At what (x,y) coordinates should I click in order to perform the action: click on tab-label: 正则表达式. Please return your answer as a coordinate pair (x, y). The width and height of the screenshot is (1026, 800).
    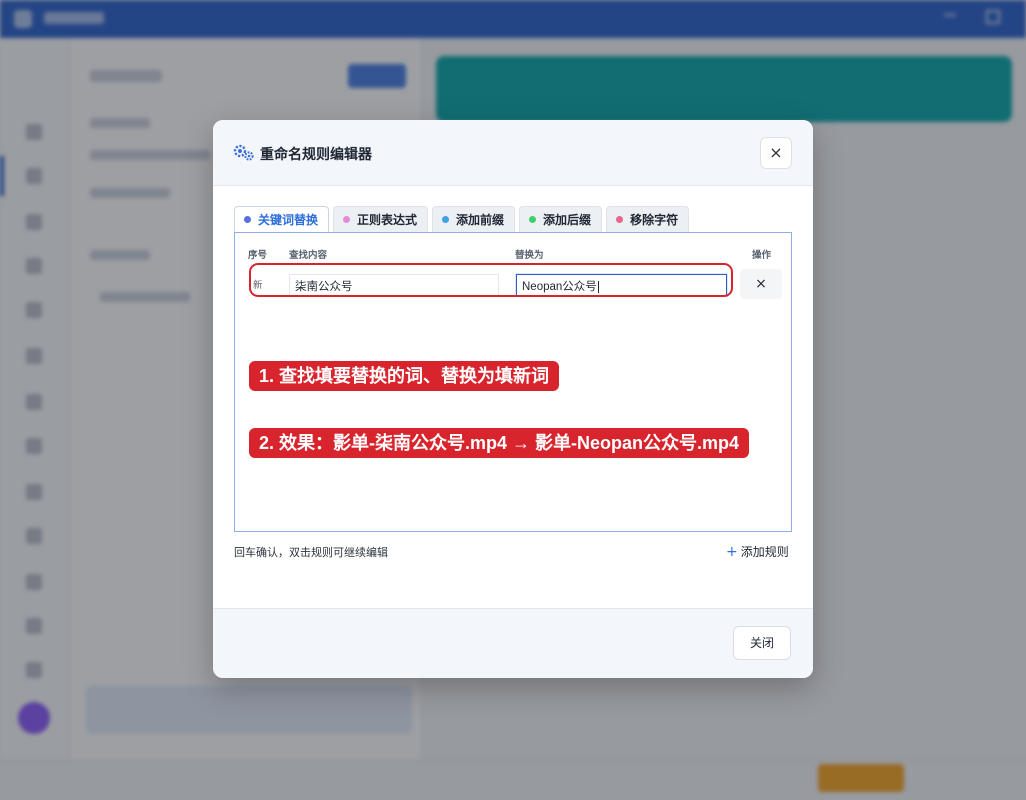
    Looking at the image, I should click on (387, 220).